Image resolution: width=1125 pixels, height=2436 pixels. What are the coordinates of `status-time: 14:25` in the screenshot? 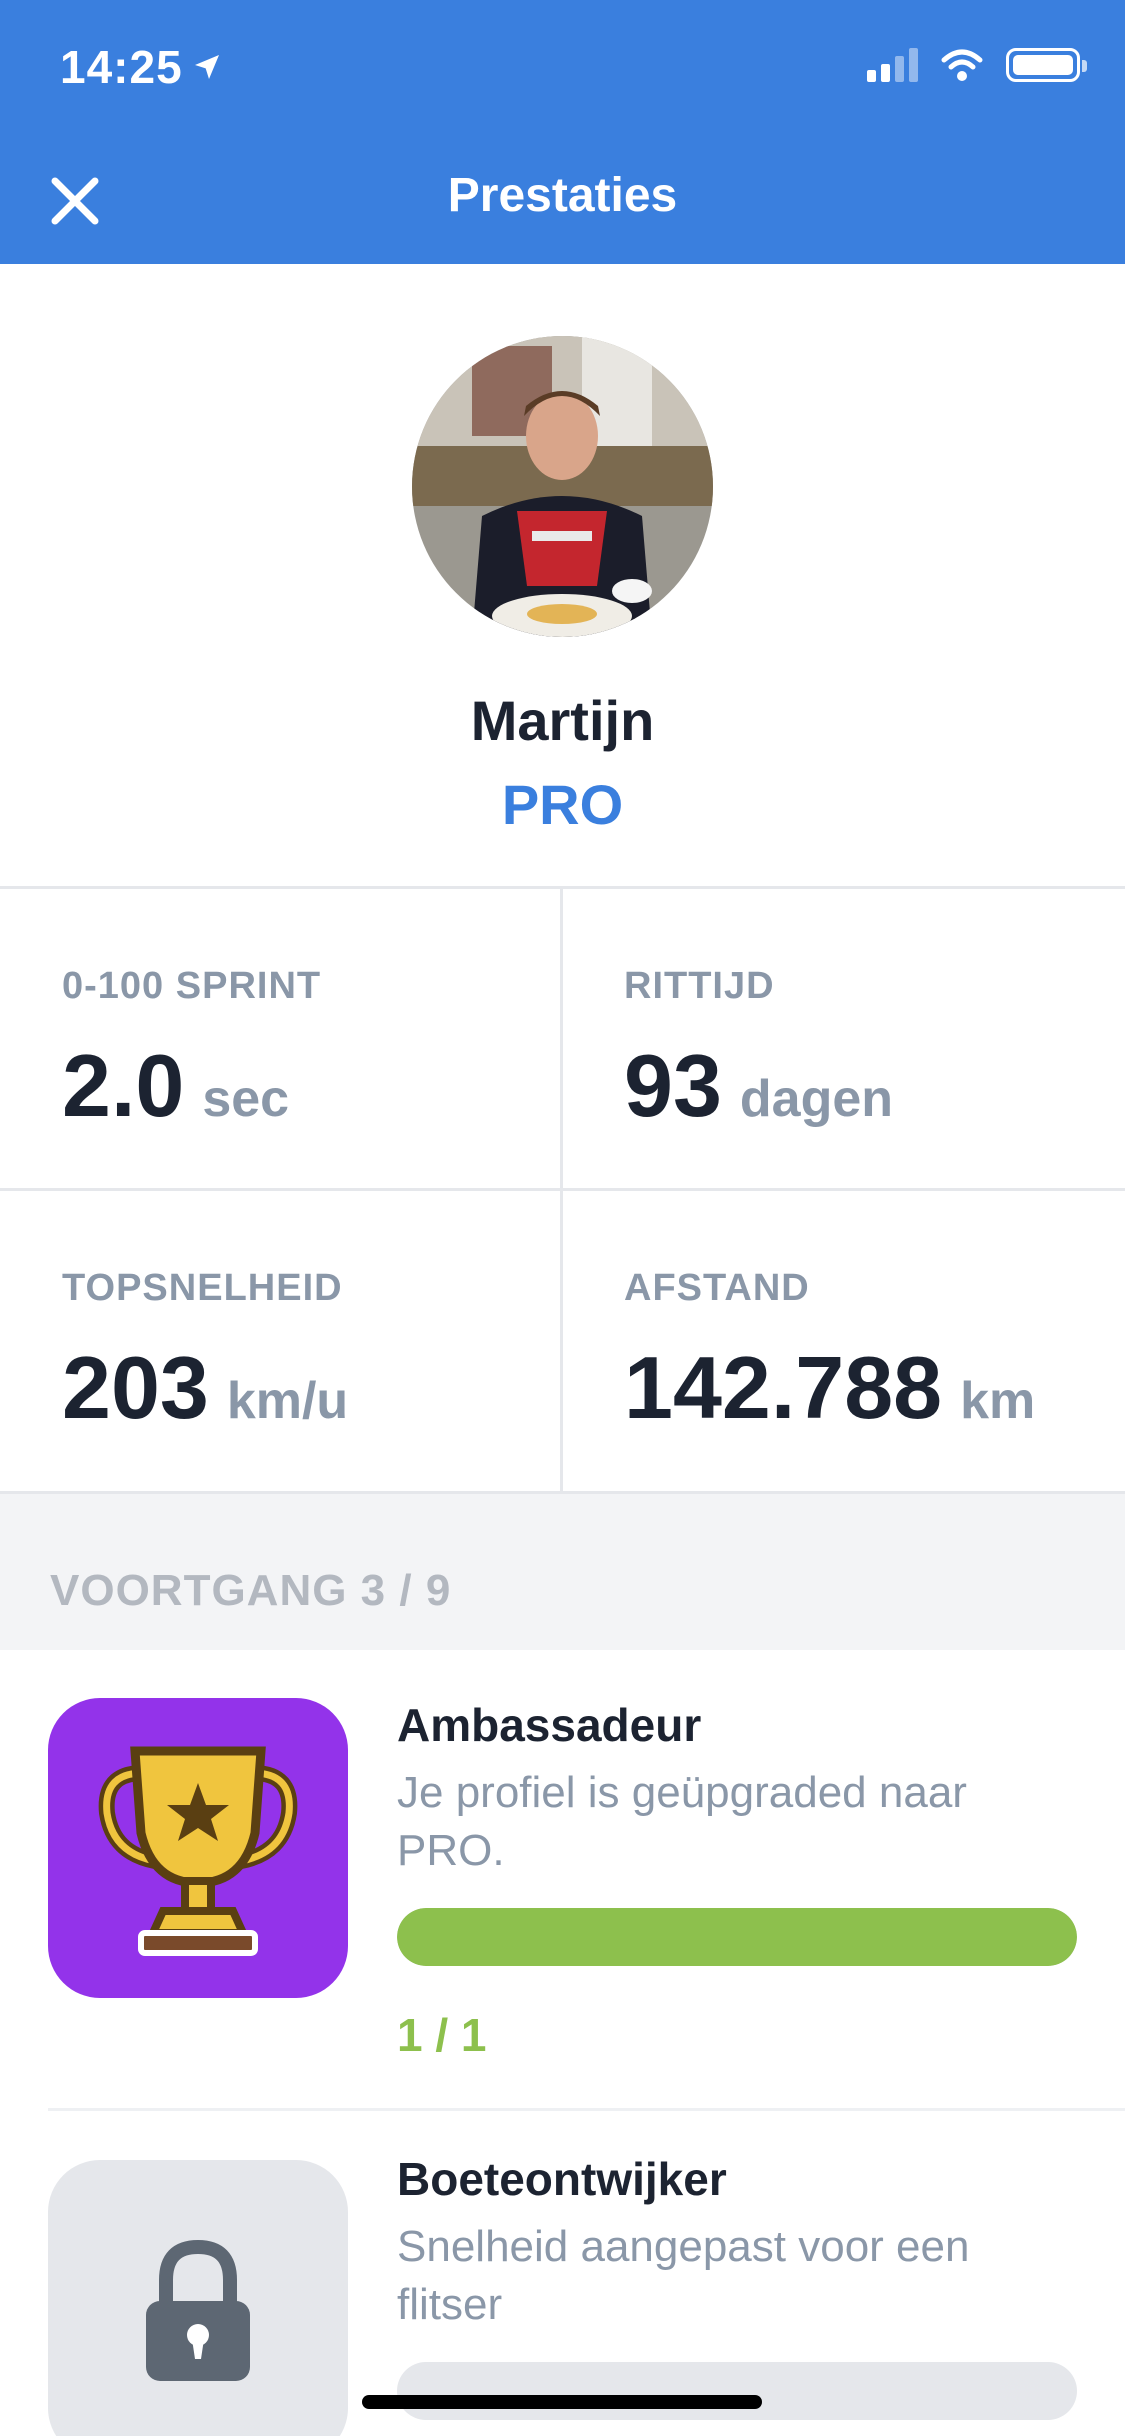 It's located at (141, 67).